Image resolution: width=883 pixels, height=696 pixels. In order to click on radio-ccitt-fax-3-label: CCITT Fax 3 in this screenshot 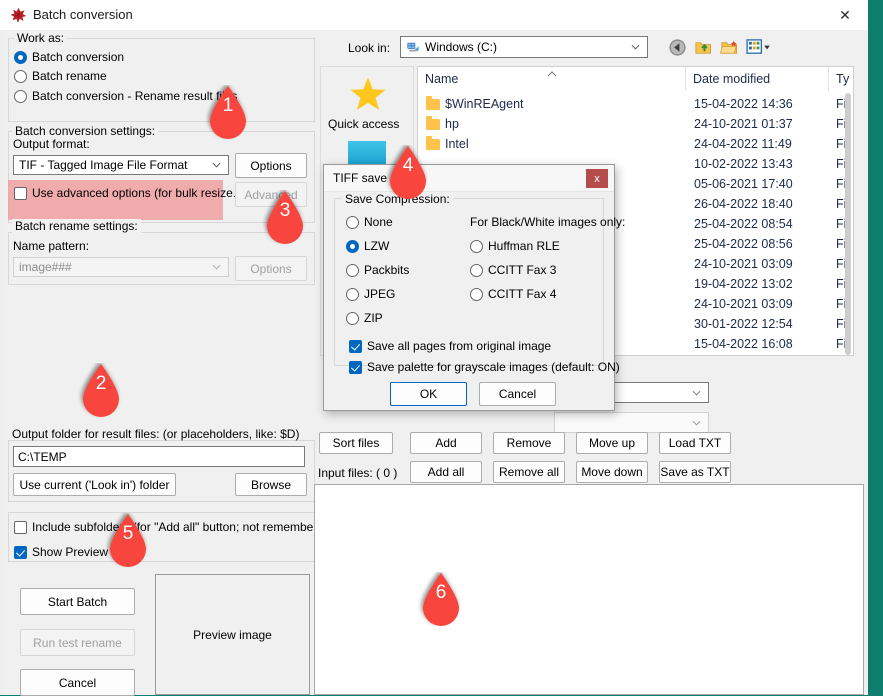, I will do `click(522, 270)`.